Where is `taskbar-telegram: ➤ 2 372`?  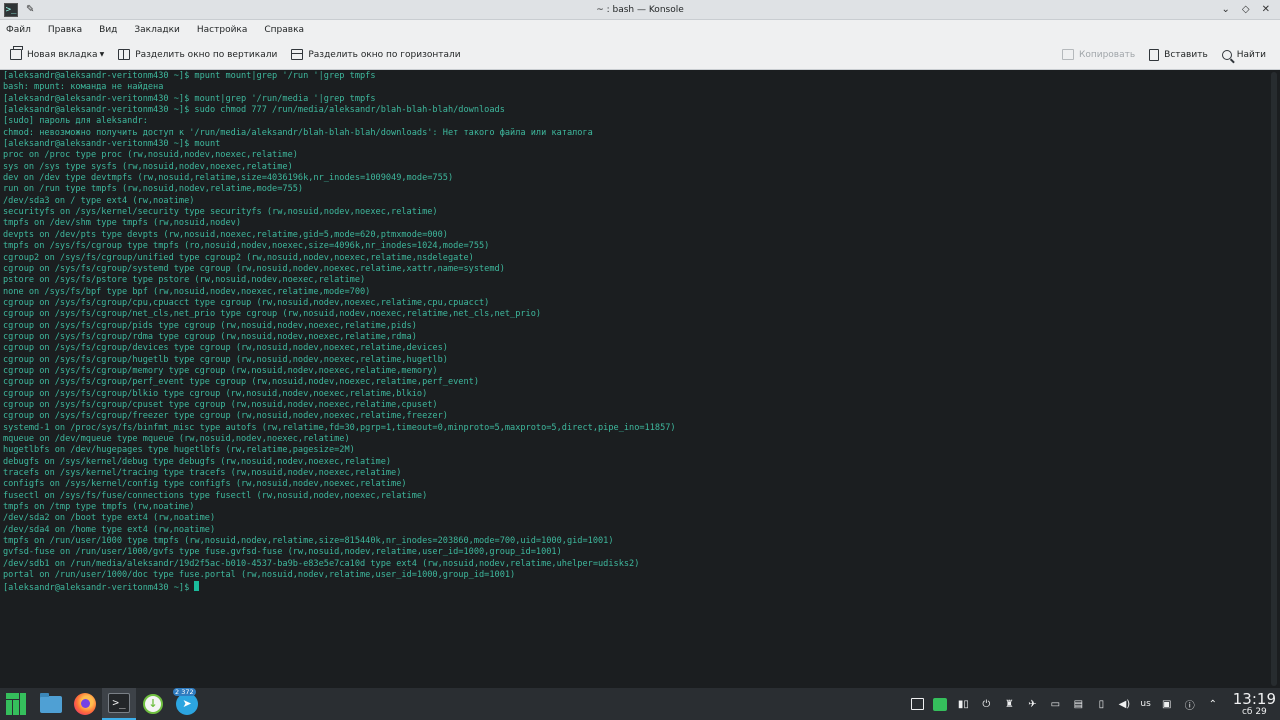 taskbar-telegram: ➤ 2 372 is located at coordinates (187, 704).